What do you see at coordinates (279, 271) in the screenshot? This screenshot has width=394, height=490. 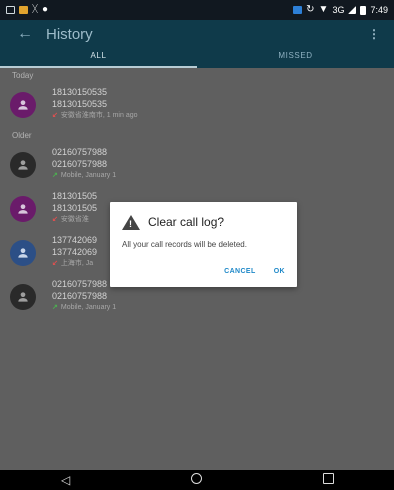 I see `ok-button: OK` at bounding box center [279, 271].